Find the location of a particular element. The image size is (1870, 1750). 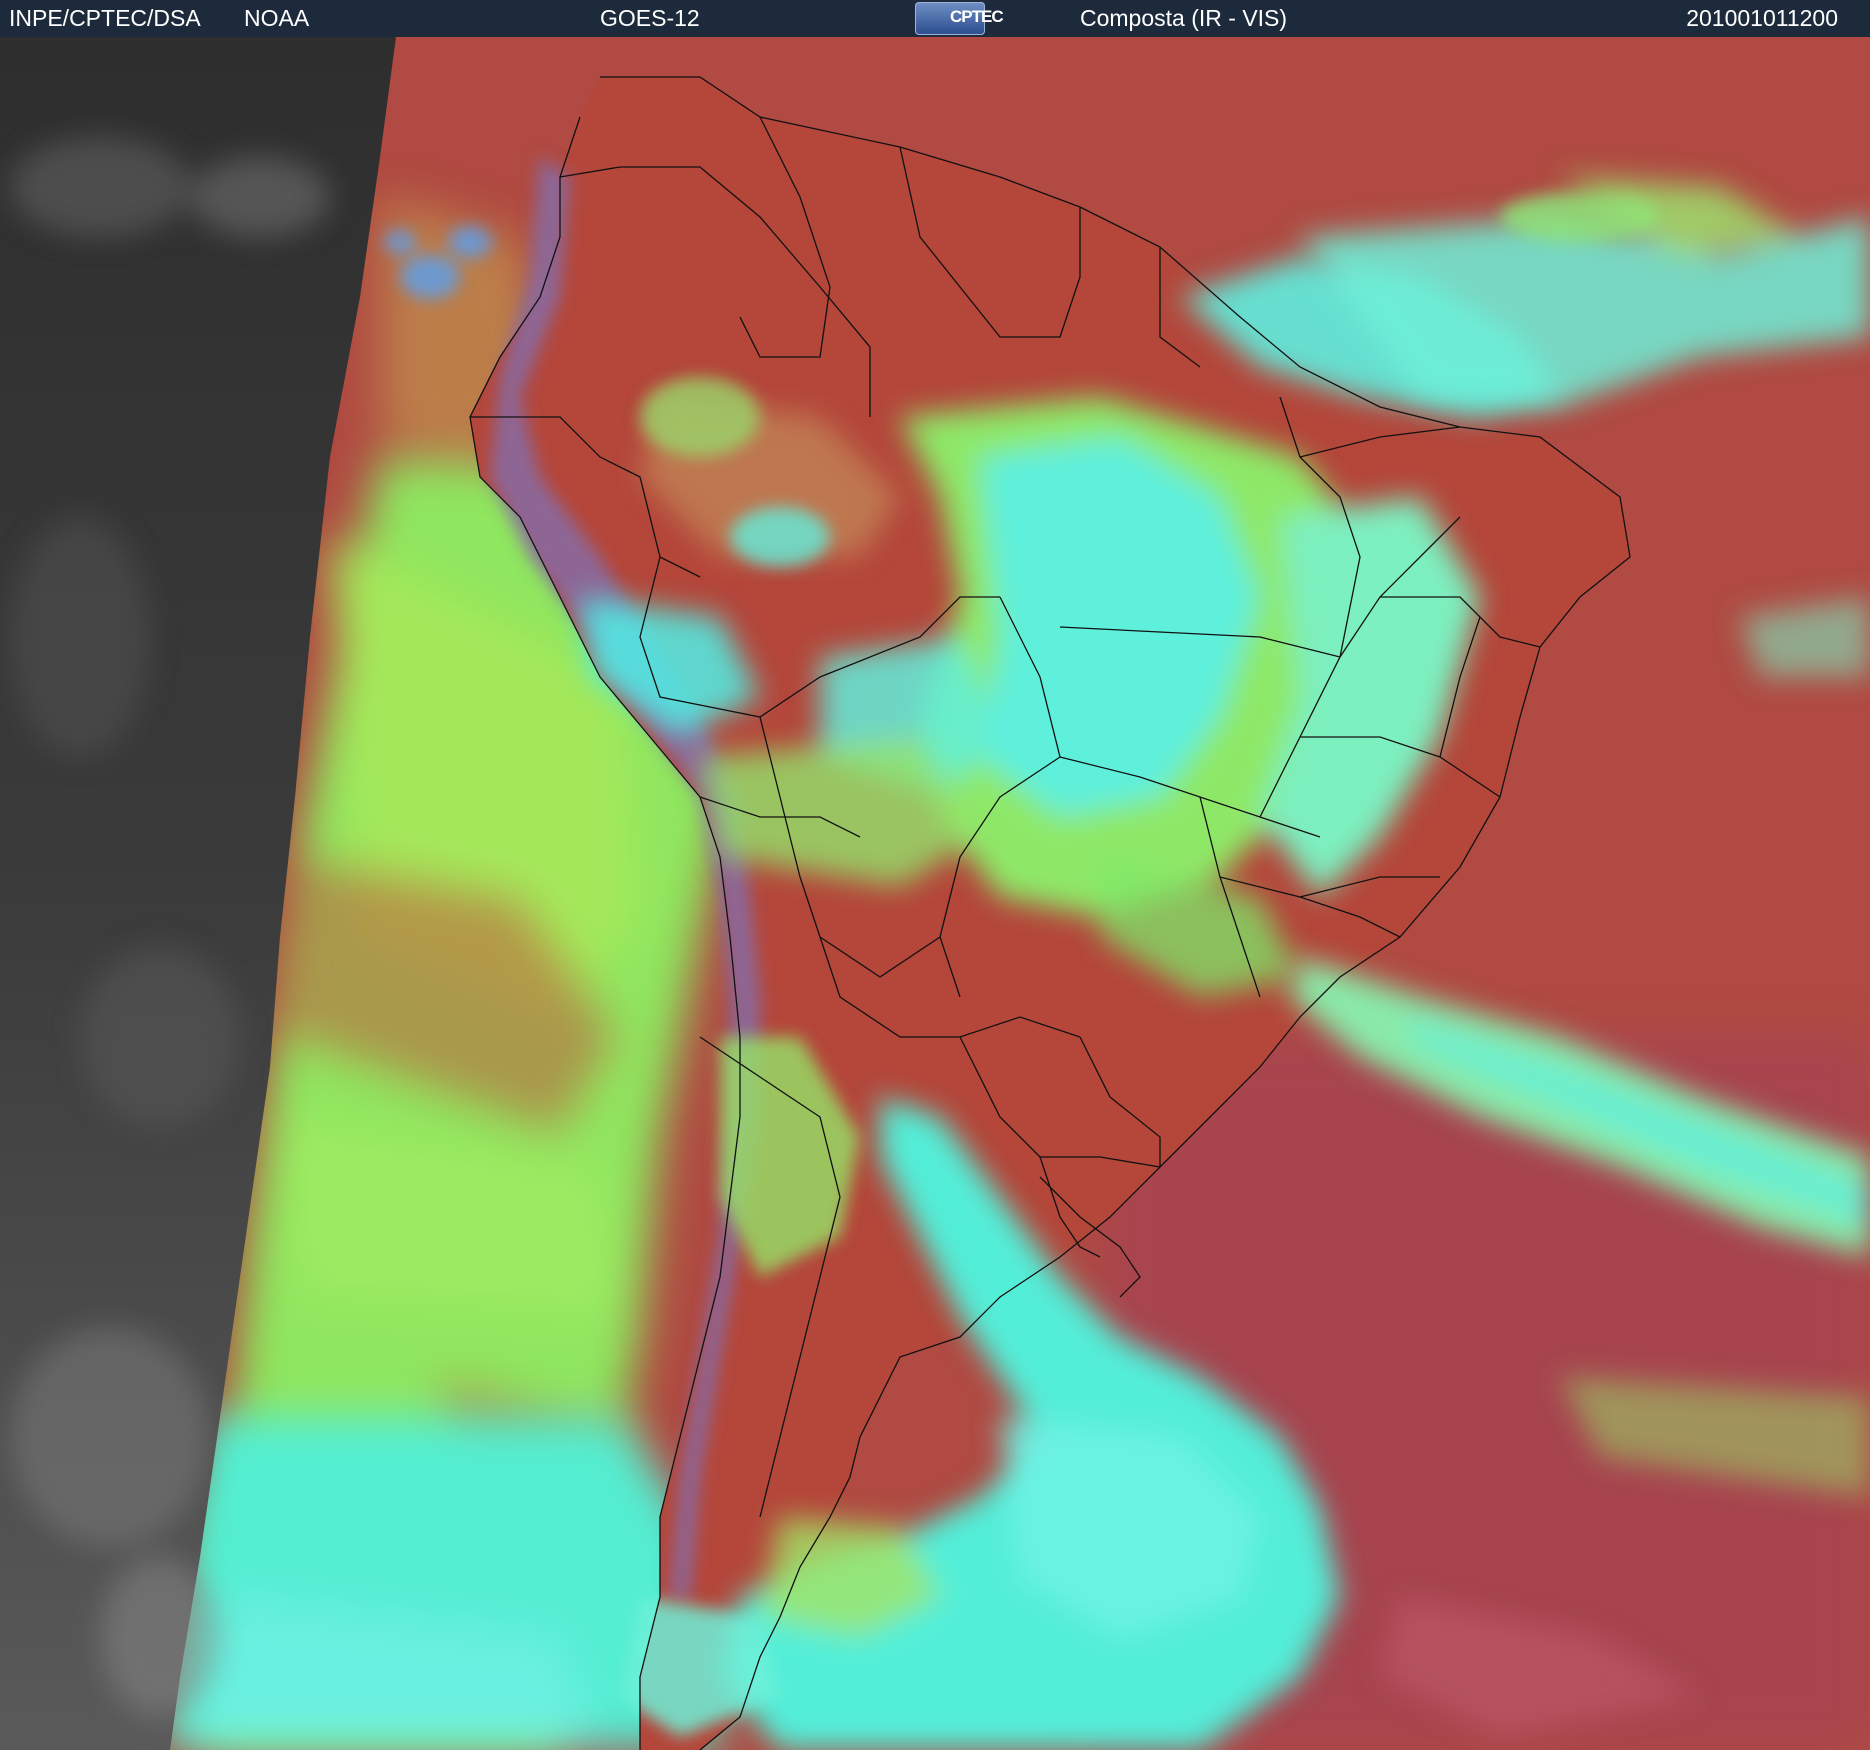

agency-label: INPE/CPTEC/DSA is located at coordinates (105, 18).